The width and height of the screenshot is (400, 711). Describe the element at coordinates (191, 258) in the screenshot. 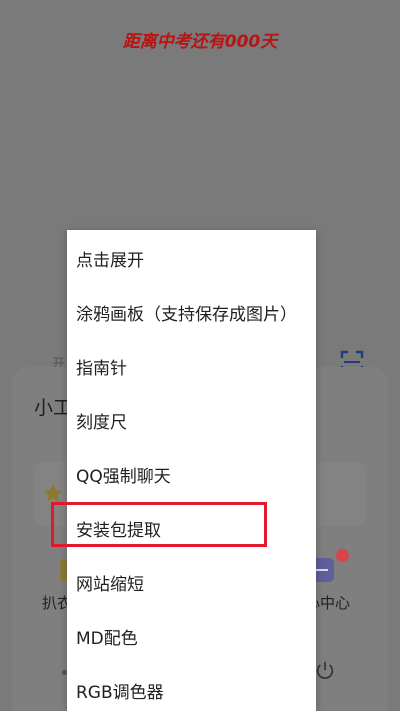

I see `menu-item-expand: 点击展开` at that location.